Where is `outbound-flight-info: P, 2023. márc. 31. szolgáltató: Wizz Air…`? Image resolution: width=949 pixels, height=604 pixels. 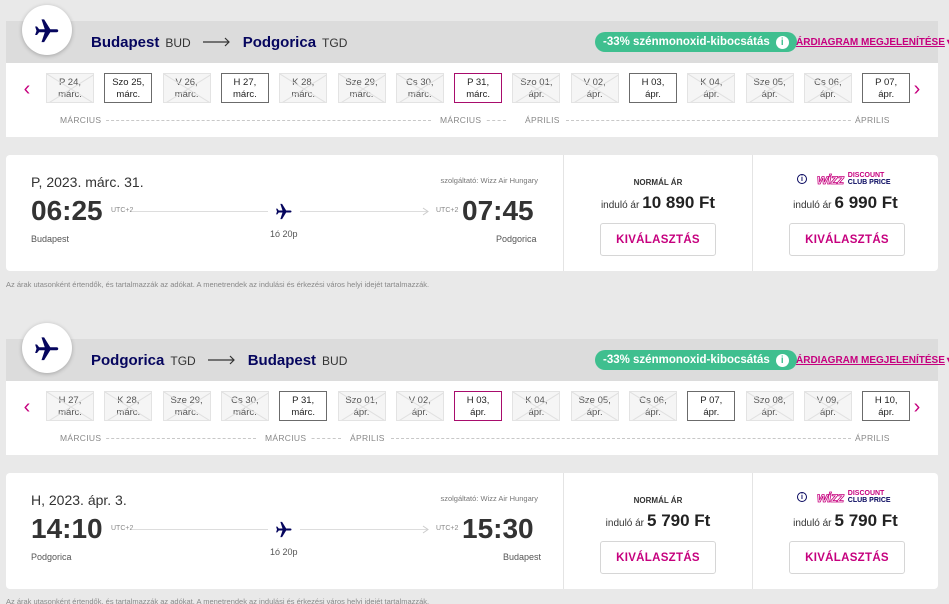 outbound-flight-info: P, 2023. márc. 31. szolgáltató: Wizz Air… is located at coordinates (285, 213).